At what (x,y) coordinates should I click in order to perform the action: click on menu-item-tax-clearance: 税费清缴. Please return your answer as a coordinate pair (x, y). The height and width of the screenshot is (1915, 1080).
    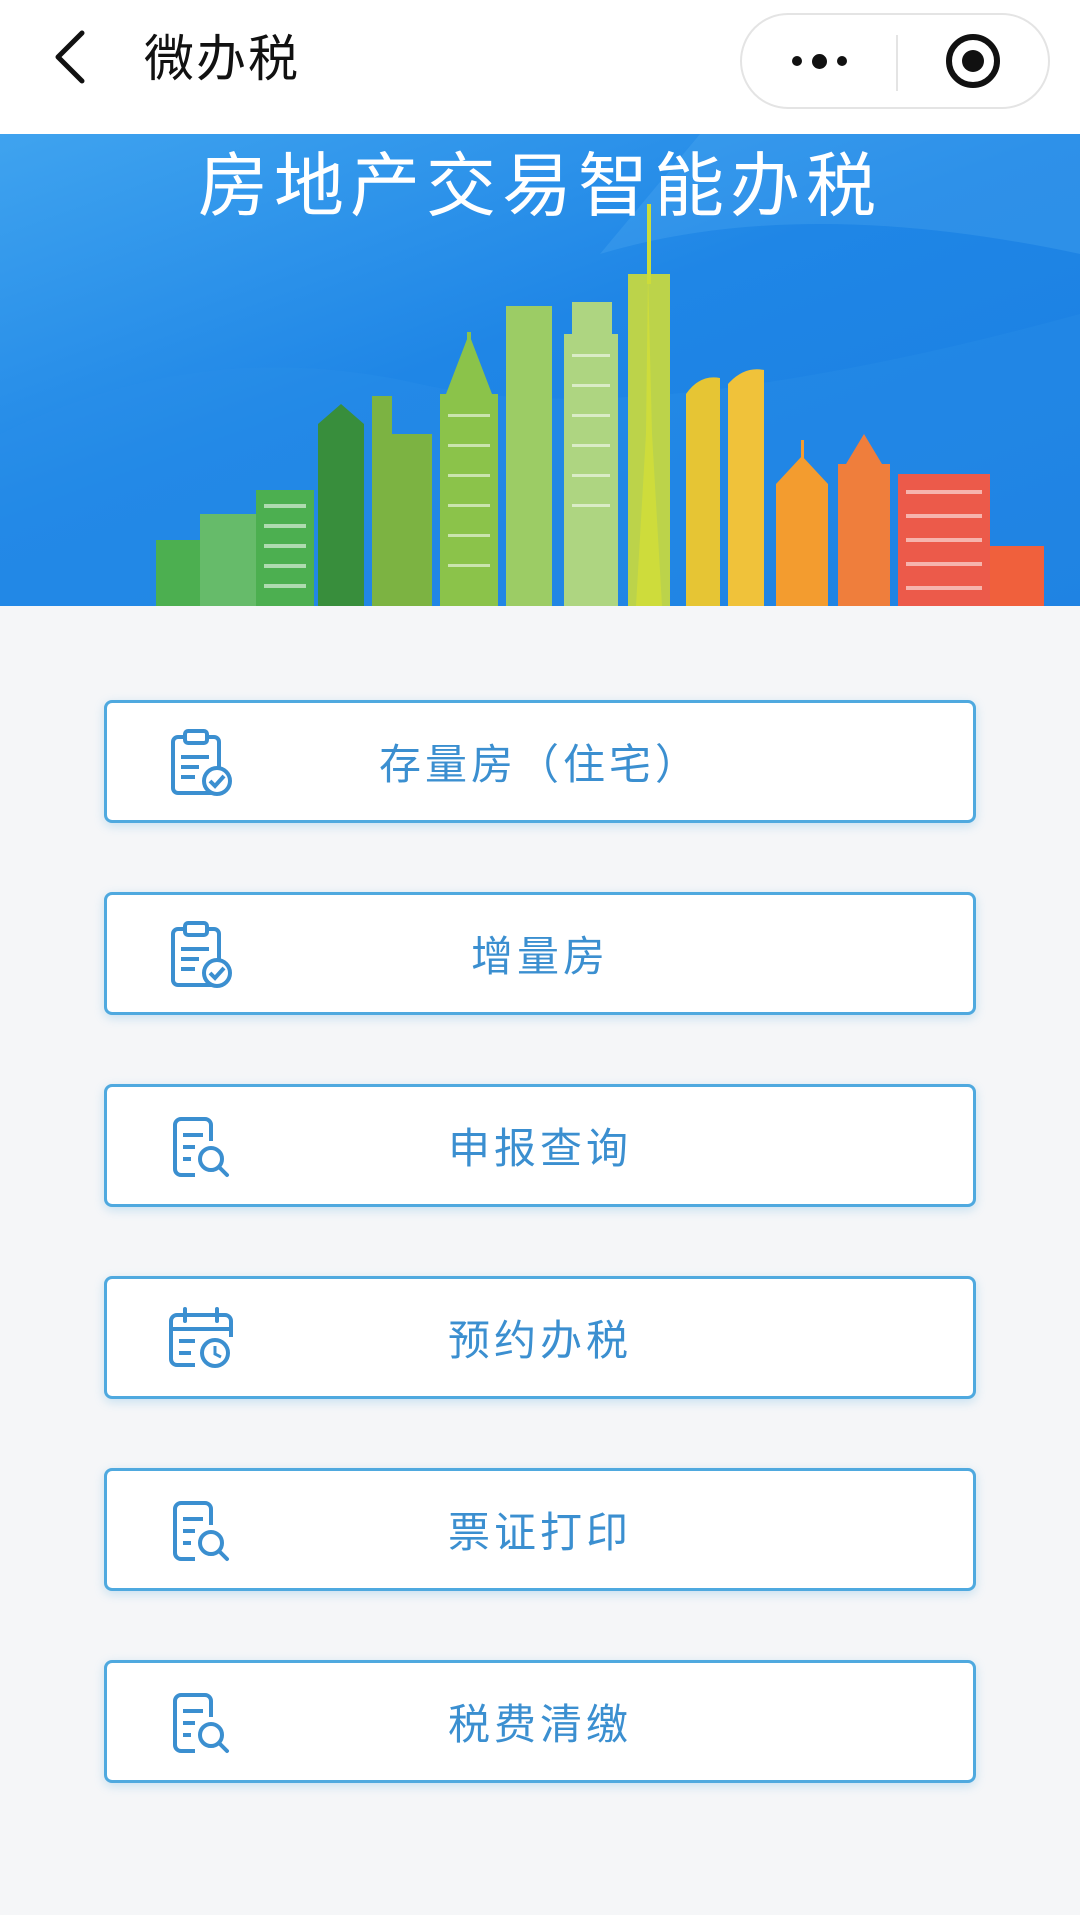
    Looking at the image, I should click on (540, 1721).